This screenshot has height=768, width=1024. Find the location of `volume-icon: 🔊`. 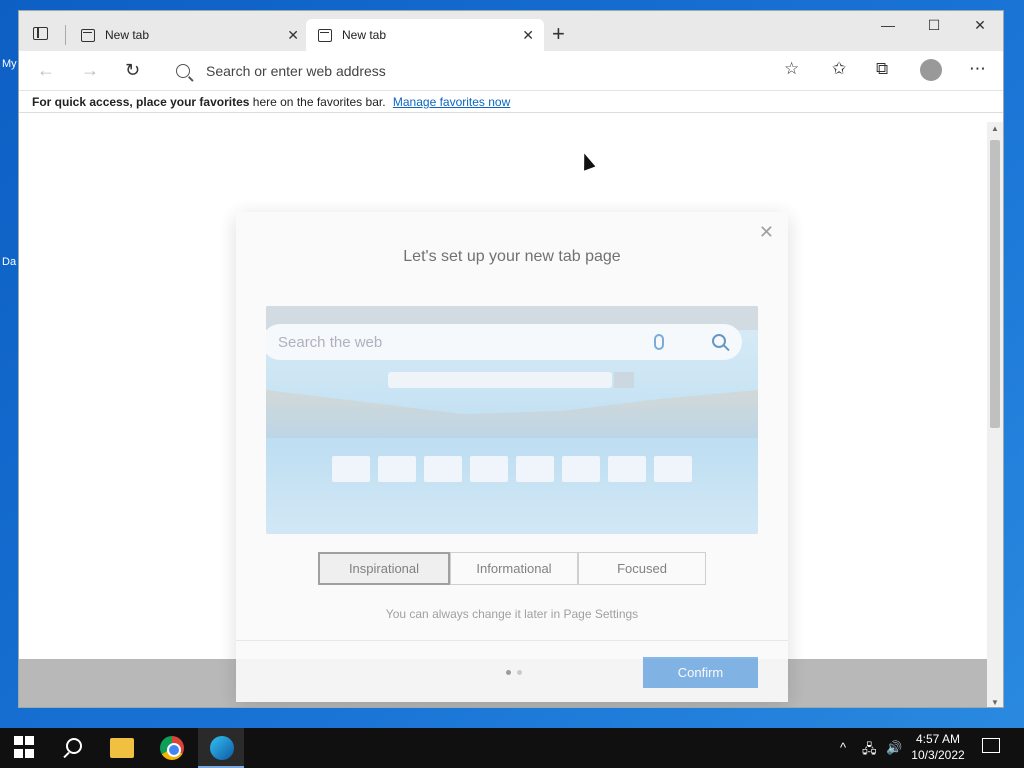

volume-icon: 🔊 is located at coordinates (894, 748).